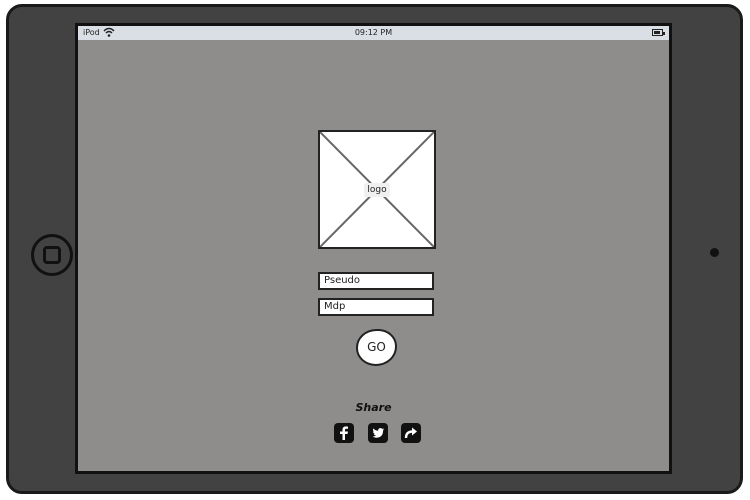  What do you see at coordinates (342, 280) in the screenshot?
I see `pseudo-placeholder: Pseudo` at bounding box center [342, 280].